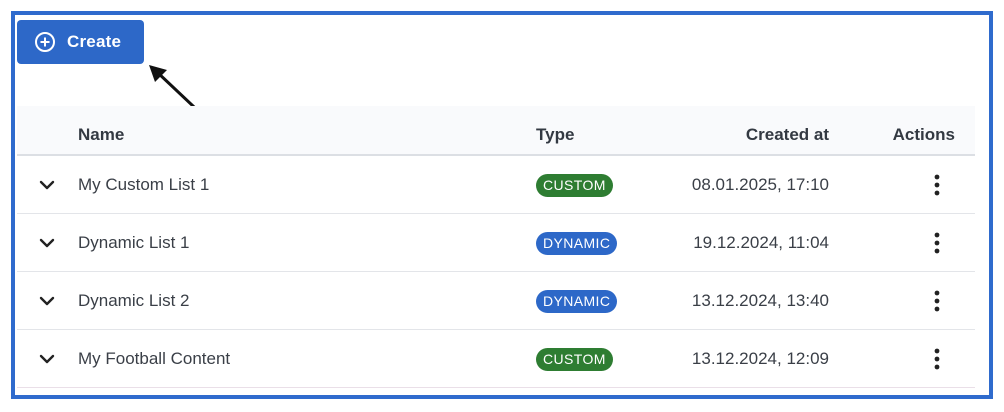 The height and width of the screenshot is (412, 1004). I want to click on row-created-at: 13.12.2024, 13:40, so click(760, 300).